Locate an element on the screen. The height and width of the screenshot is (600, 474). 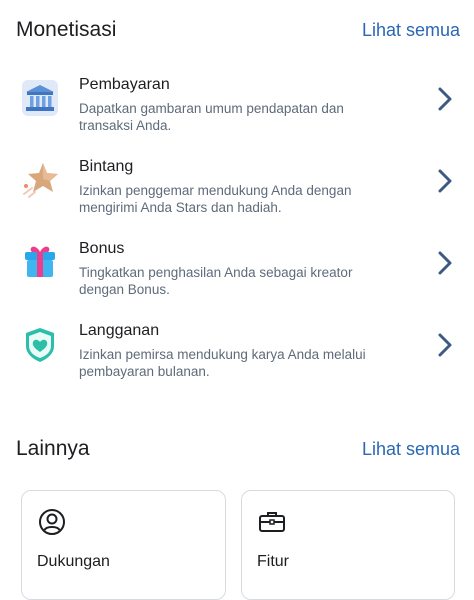
bank-icon is located at coordinates (40, 98).